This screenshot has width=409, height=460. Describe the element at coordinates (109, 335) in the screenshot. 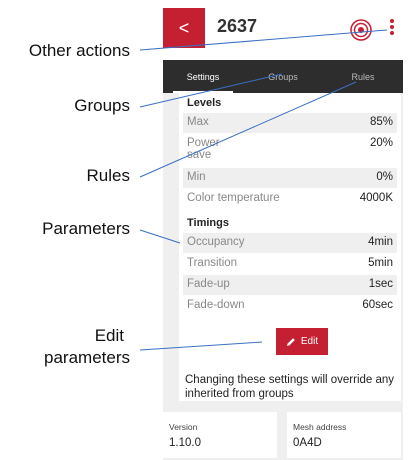

I see `annotation-edit-line1: Edit` at that location.